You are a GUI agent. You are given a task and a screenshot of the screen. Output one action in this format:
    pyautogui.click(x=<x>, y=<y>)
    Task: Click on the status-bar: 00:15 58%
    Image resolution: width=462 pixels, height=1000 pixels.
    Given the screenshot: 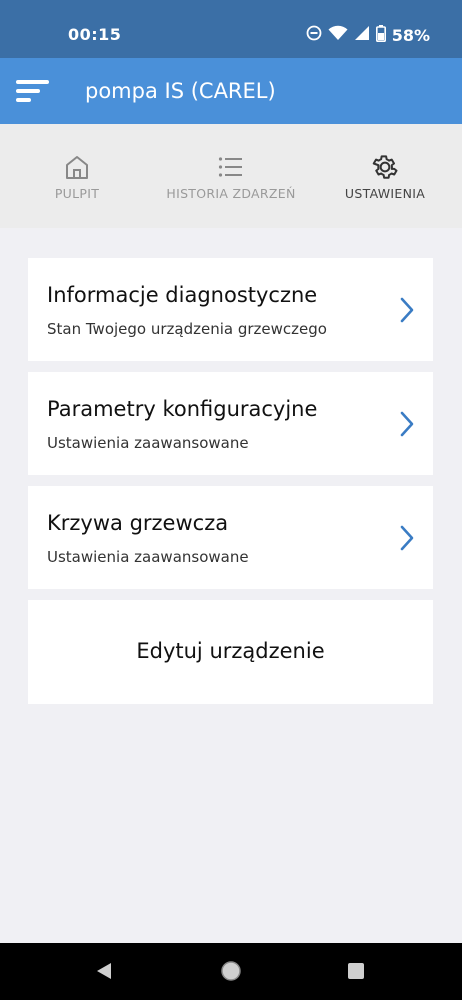 What is the action you would take?
    pyautogui.click(x=231, y=29)
    